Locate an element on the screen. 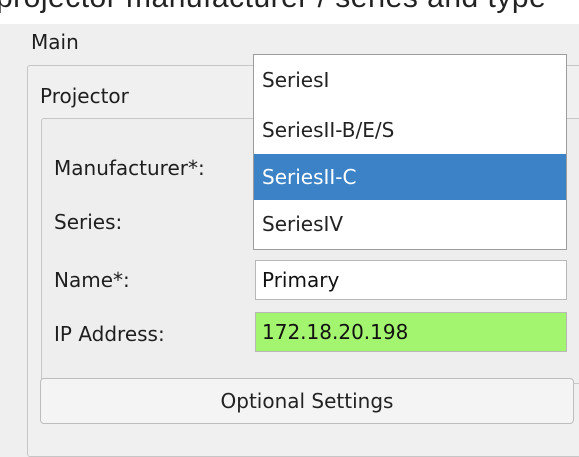  ip-address-input: 172.18.20.198 is located at coordinates (411, 332).